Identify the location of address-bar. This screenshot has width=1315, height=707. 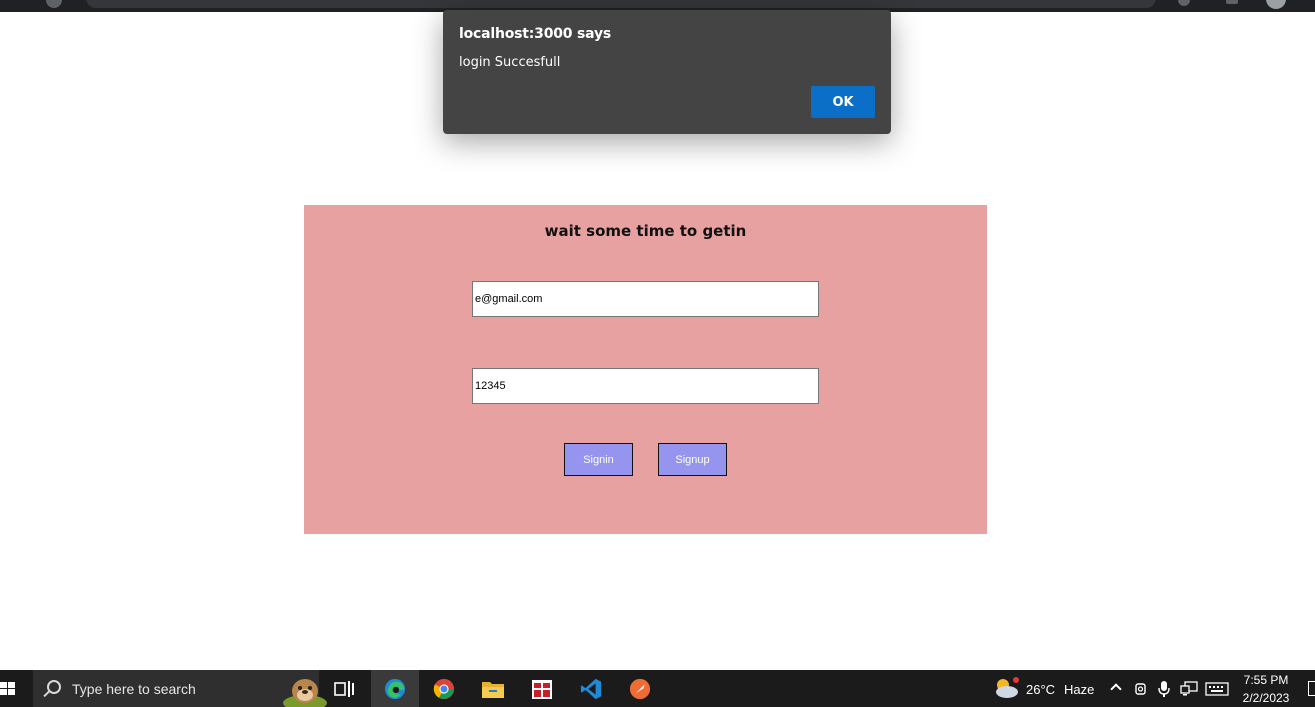
(621, 4).